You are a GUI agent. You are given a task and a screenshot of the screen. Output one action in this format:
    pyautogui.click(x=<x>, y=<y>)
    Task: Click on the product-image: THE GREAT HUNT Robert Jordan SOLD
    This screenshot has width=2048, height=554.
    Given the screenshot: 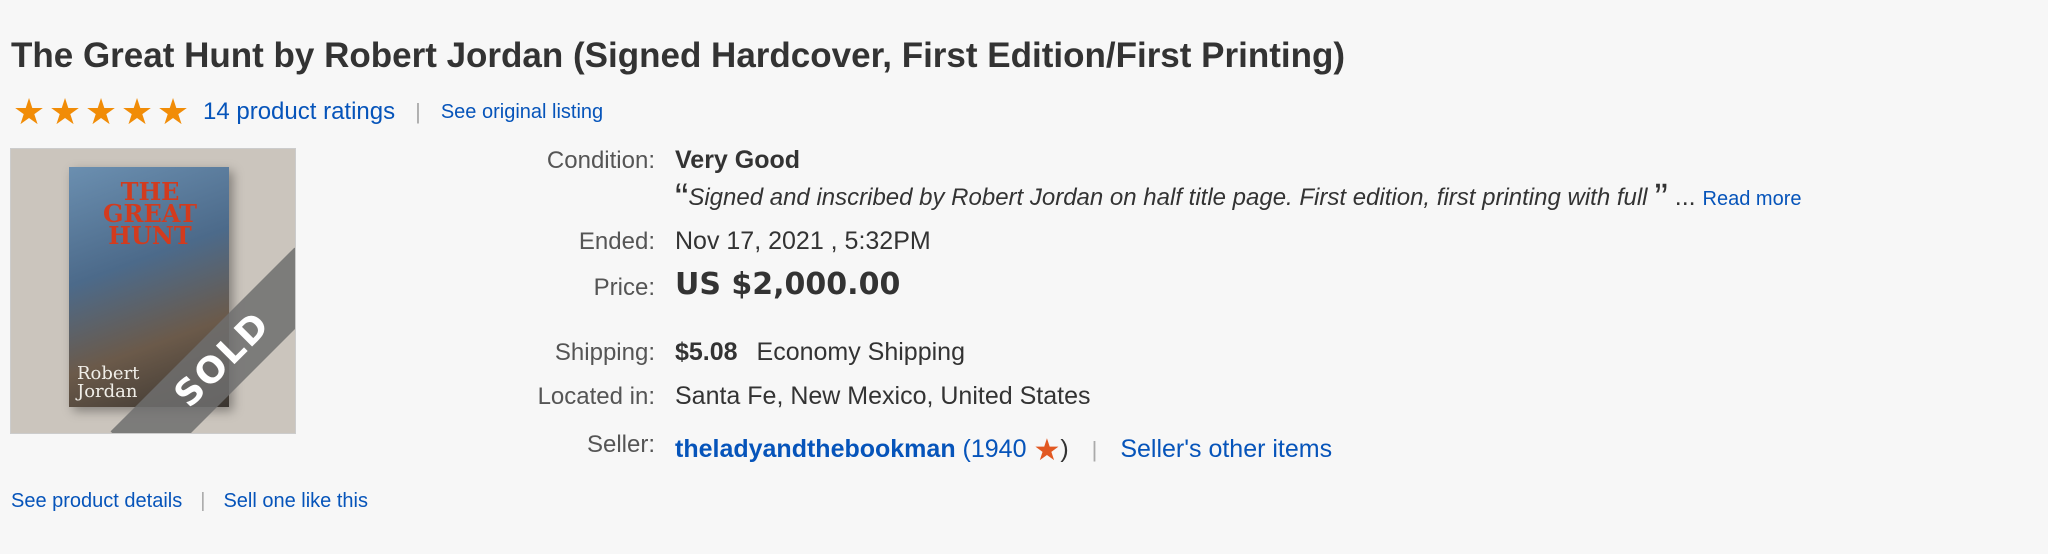 What is the action you would take?
    pyautogui.click(x=153, y=291)
    